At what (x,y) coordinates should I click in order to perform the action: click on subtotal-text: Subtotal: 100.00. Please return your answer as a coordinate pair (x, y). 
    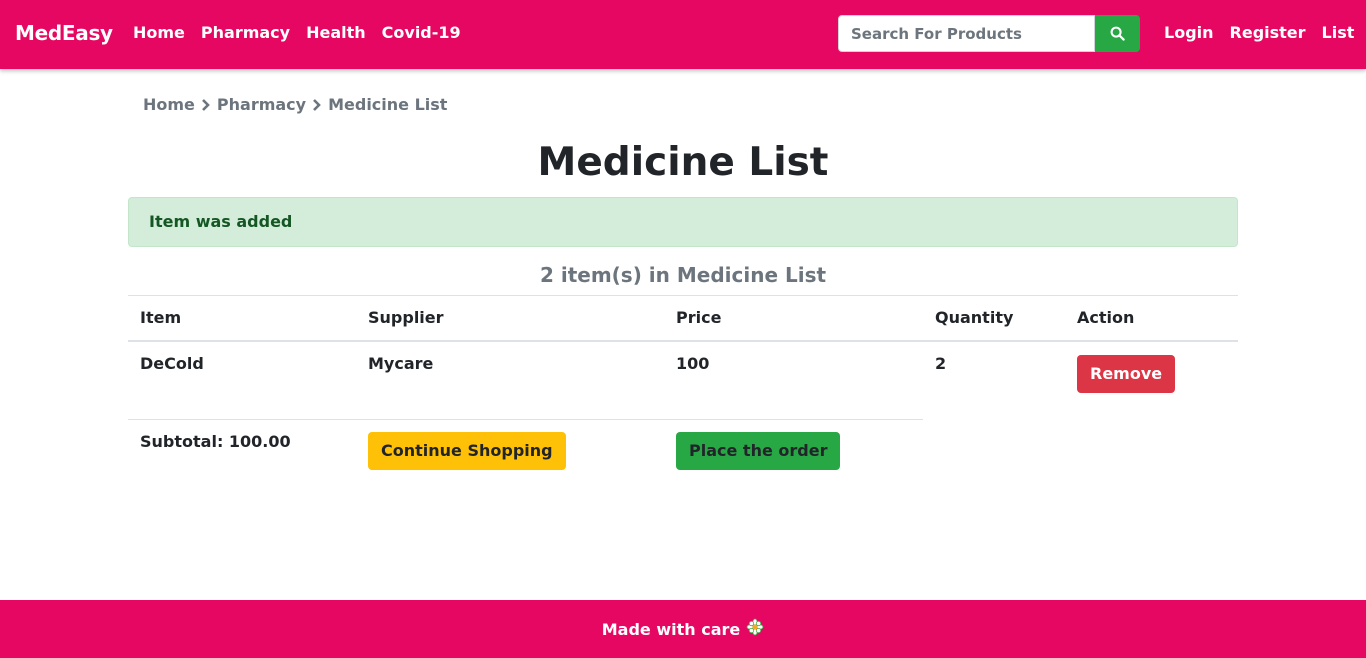
    Looking at the image, I should click on (242, 459).